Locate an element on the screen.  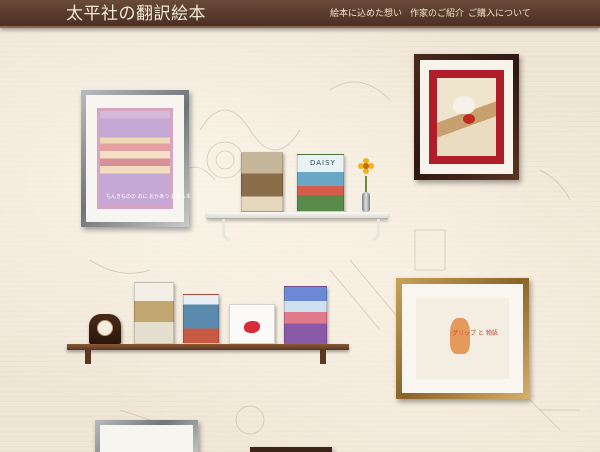
book-daisy-title: DAISY is located at coordinates (323, 163).